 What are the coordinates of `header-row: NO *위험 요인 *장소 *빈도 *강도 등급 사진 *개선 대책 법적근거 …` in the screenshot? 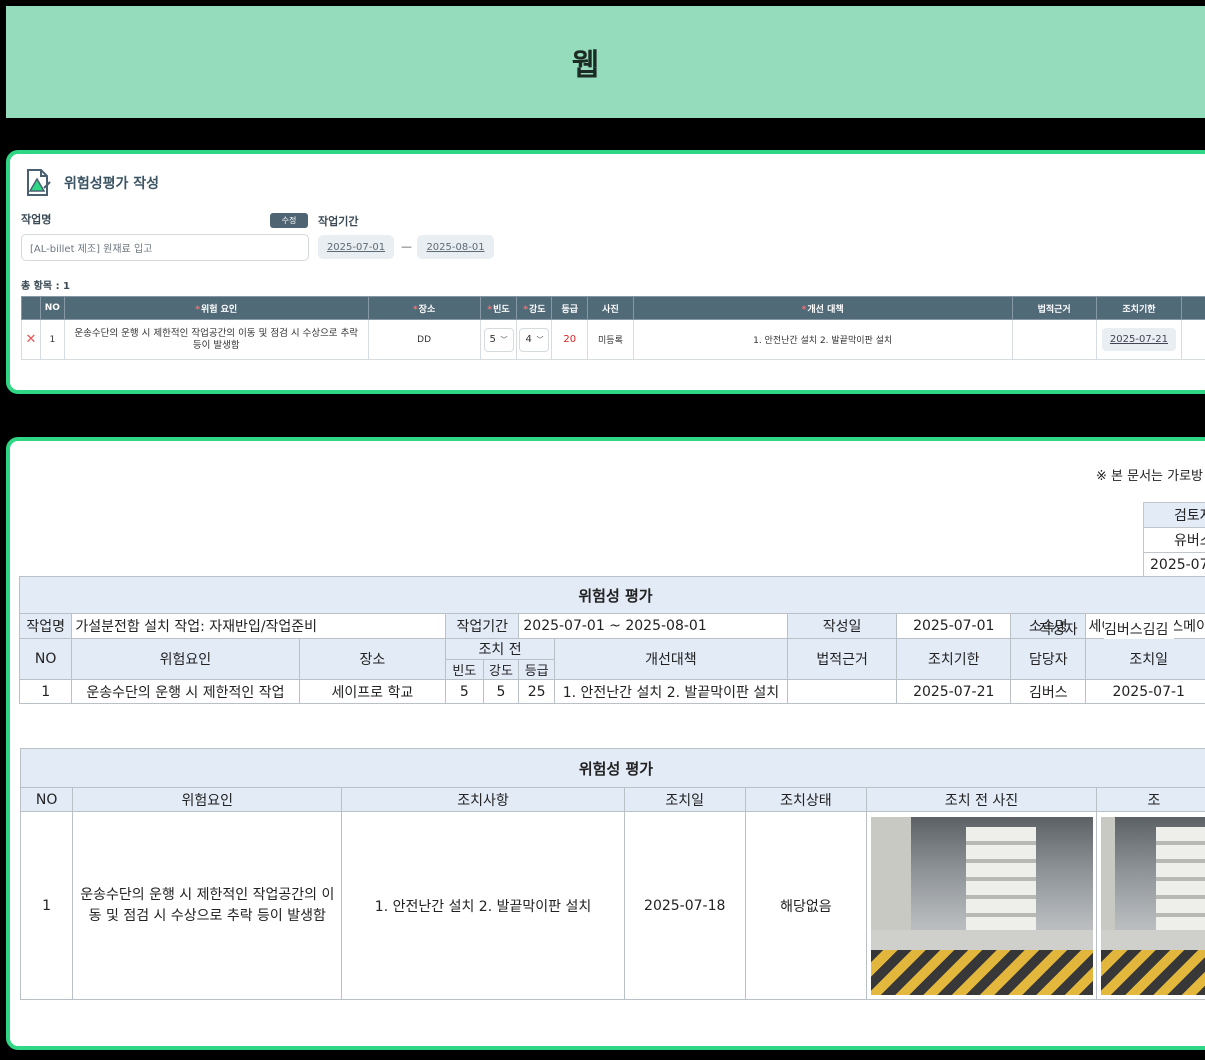 It's located at (613, 308).